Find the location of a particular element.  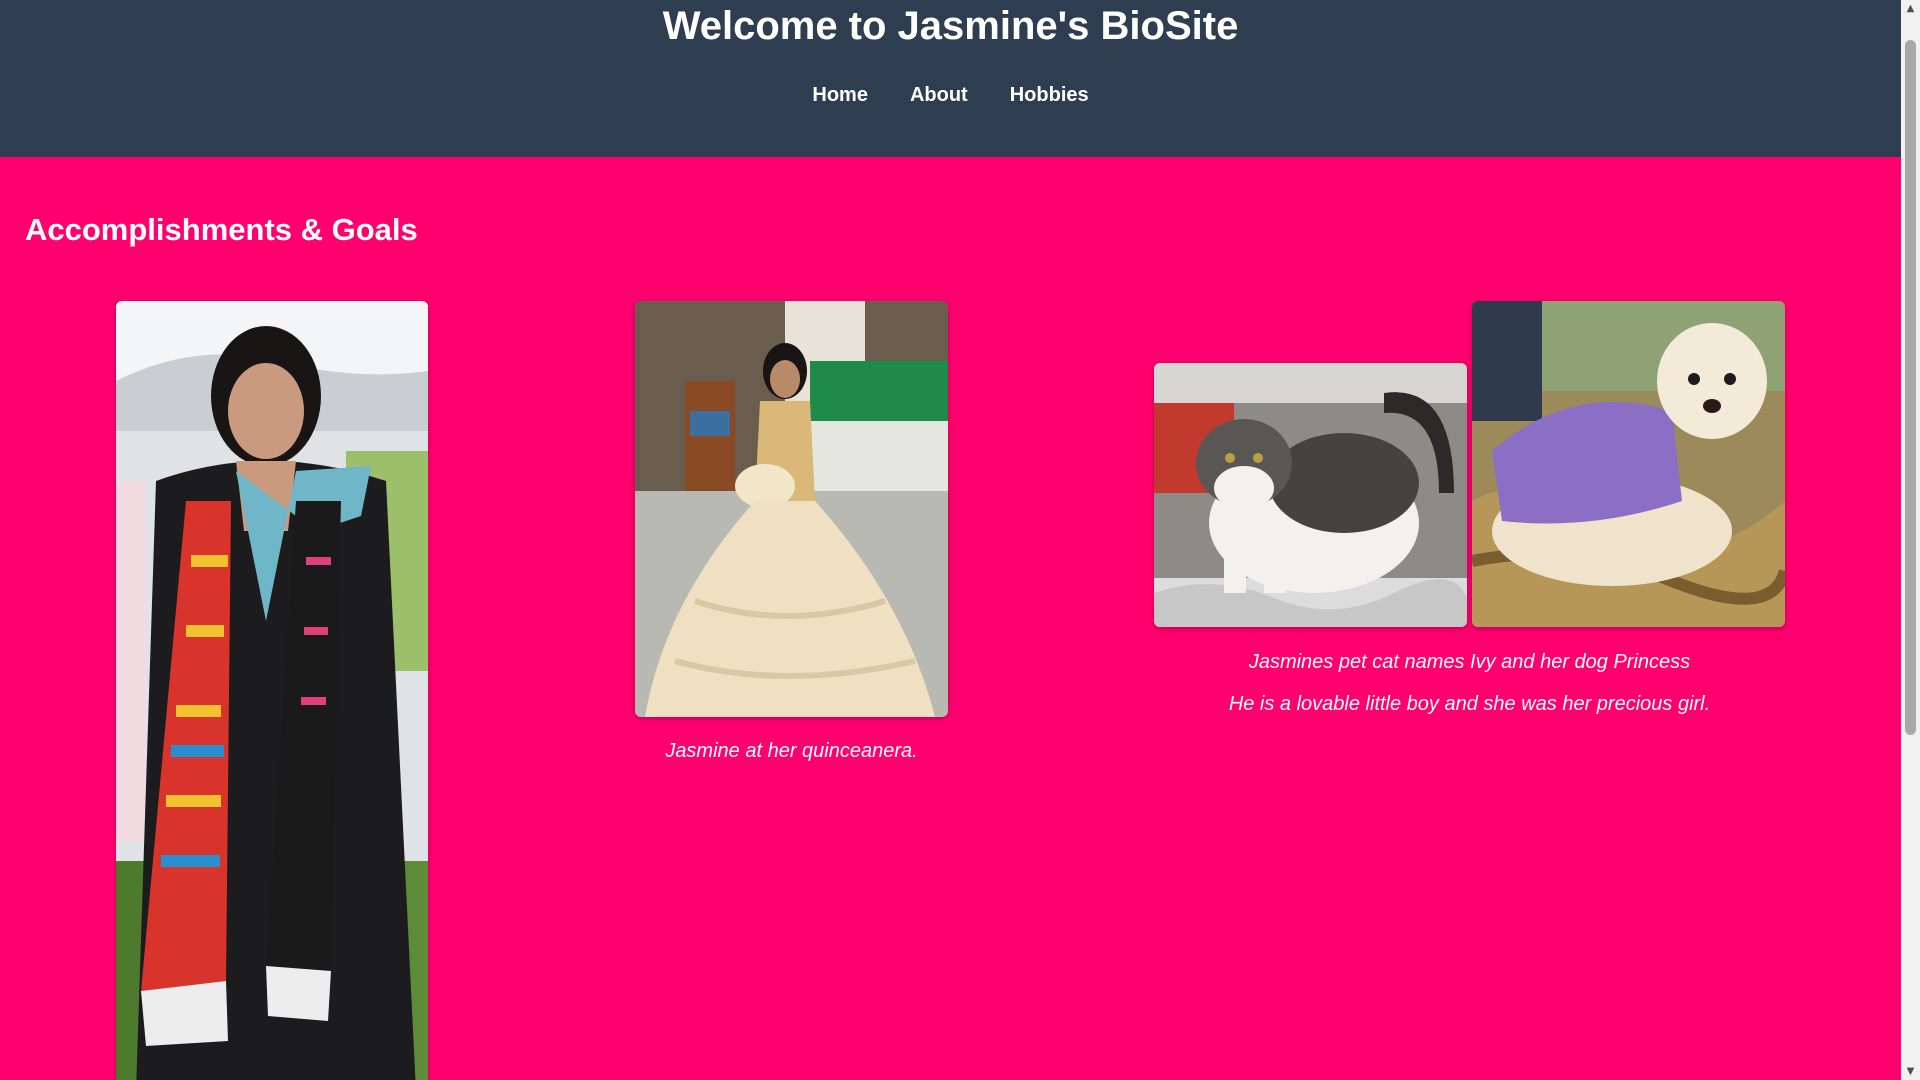

dog-photo is located at coordinates (1628, 464).